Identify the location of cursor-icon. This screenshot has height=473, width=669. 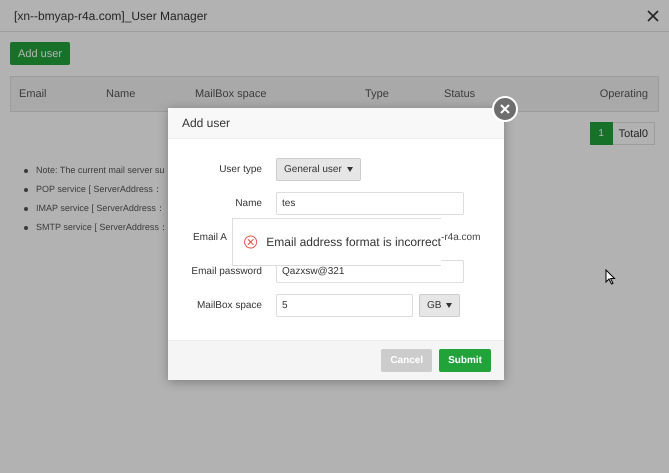
(610, 277).